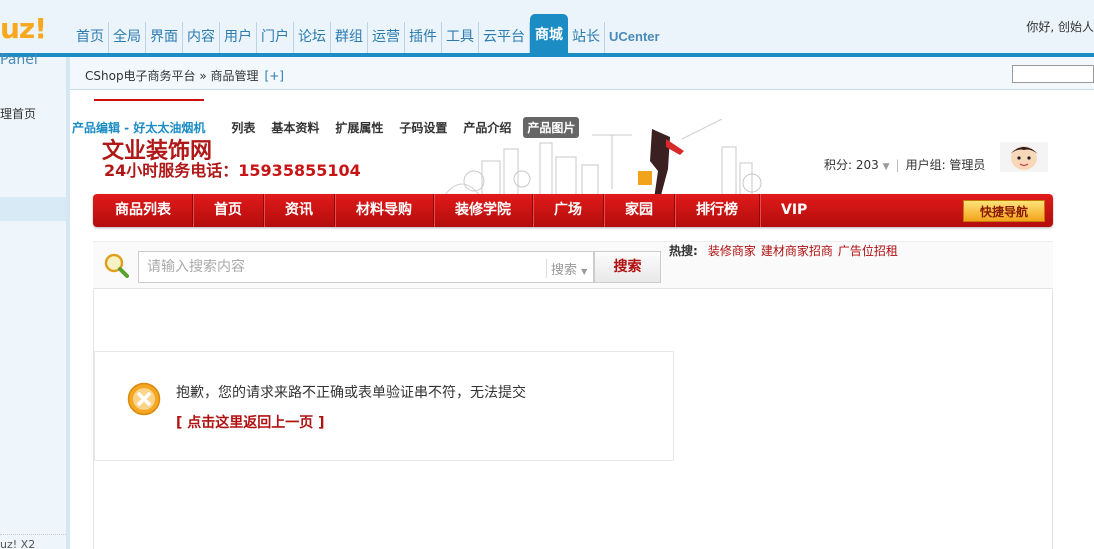 The image size is (1094, 549). I want to click on nav-style: 界面, so click(164, 37).